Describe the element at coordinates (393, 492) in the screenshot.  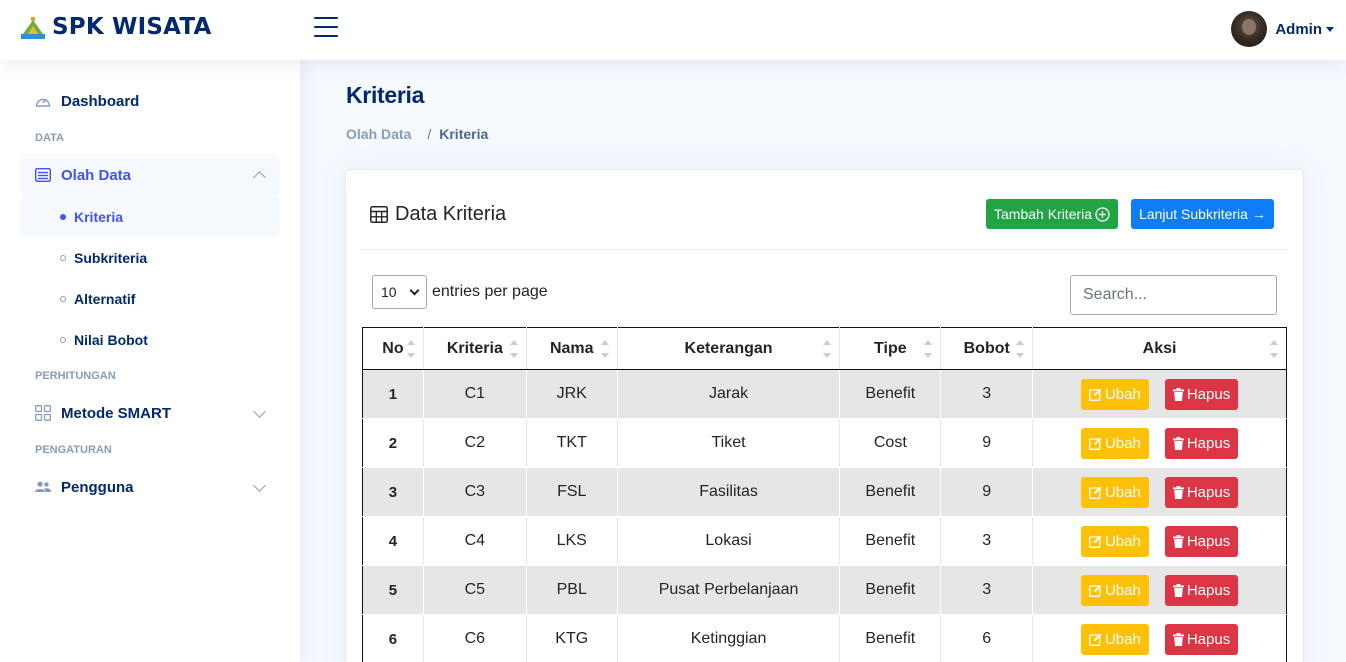
I see `cell-no: 3` at that location.